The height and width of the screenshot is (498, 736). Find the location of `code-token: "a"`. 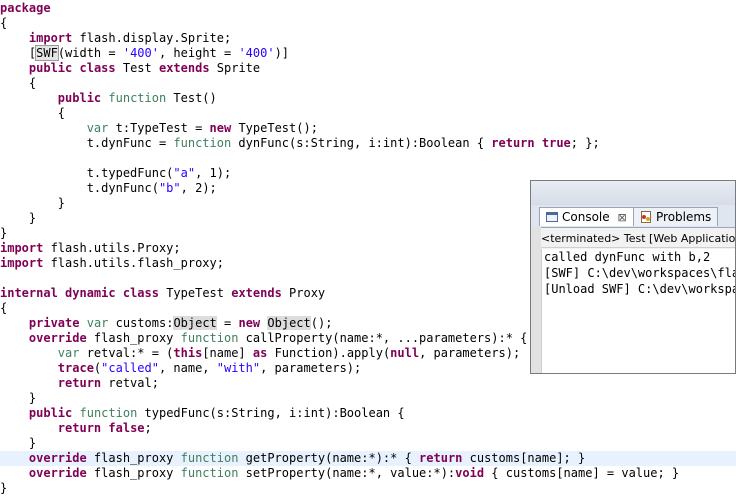

code-token: "a" is located at coordinates (184, 173).